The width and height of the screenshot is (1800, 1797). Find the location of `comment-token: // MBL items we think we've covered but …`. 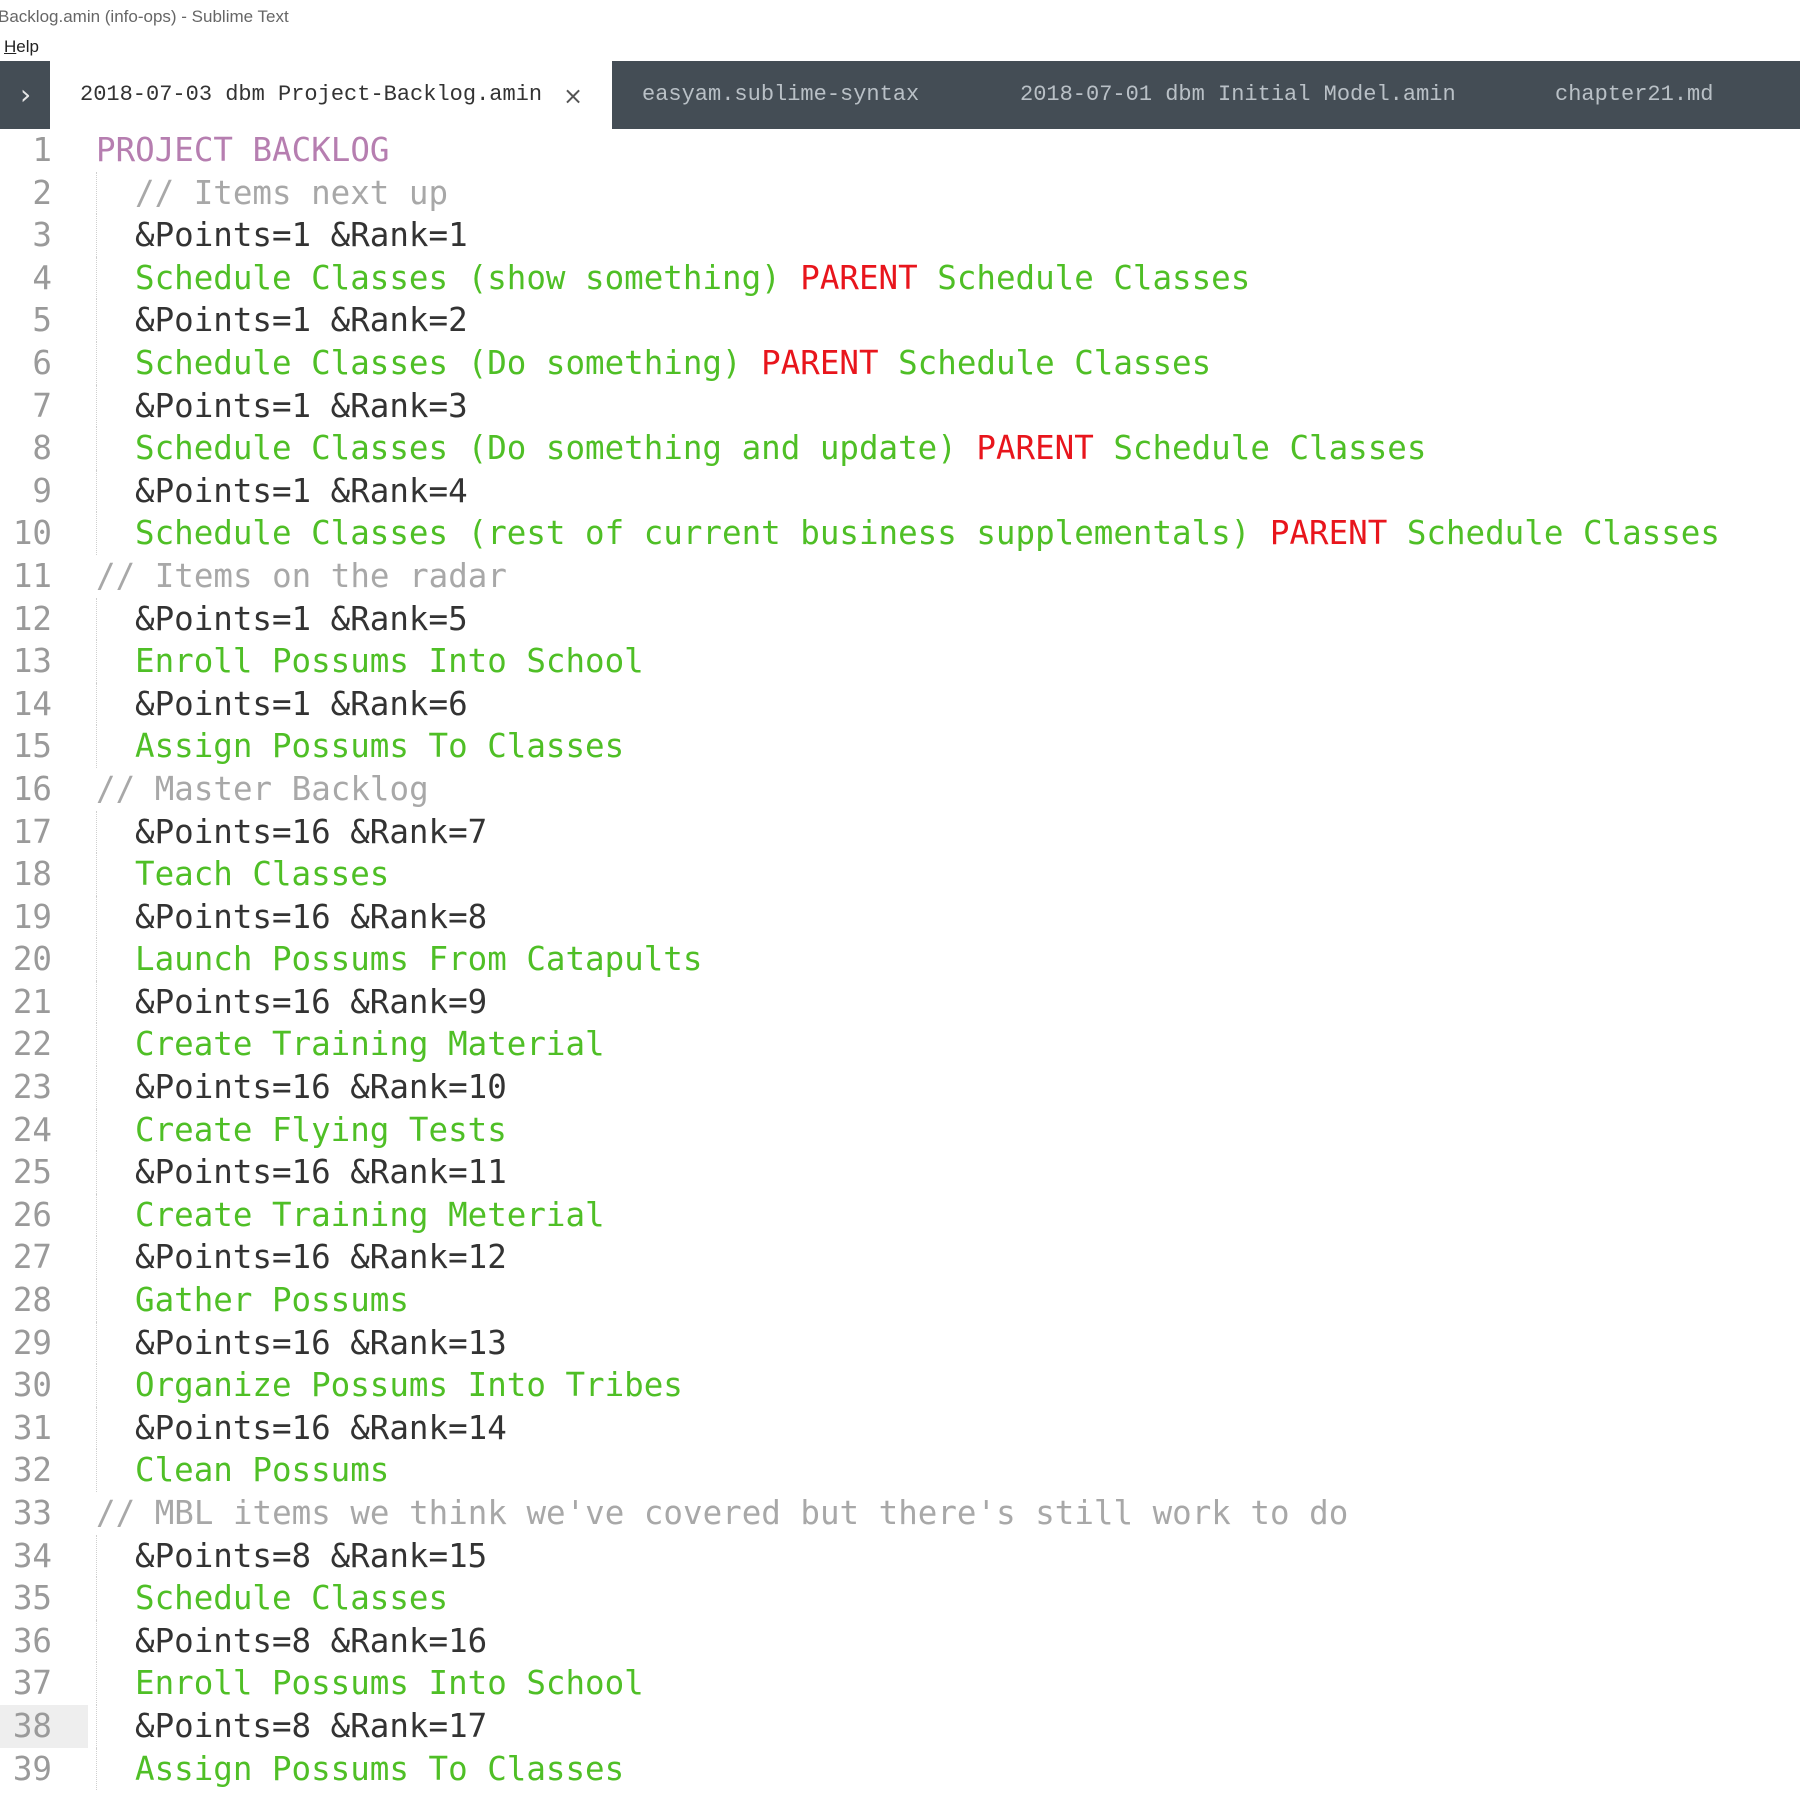

comment-token: // MBL items we think we've covered but … is located at coordinates (722, 1513).